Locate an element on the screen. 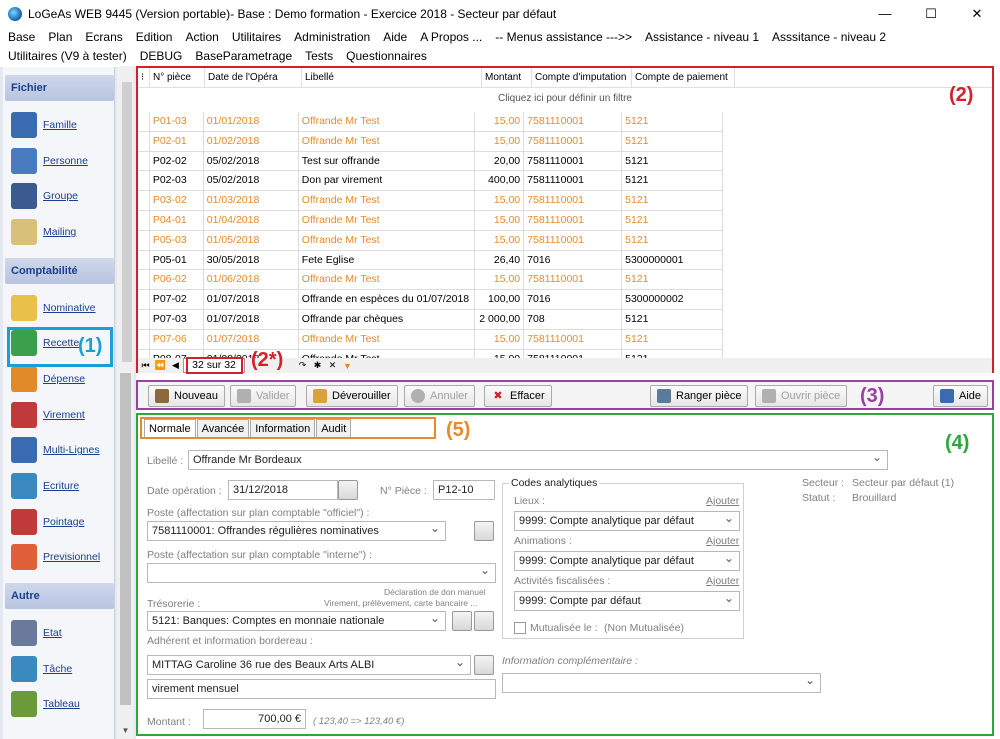 Image resolution: width=1000 pixels, height=739 pixels. sidebar-section-title: Comptabilité is located at coordinates (59, 270).